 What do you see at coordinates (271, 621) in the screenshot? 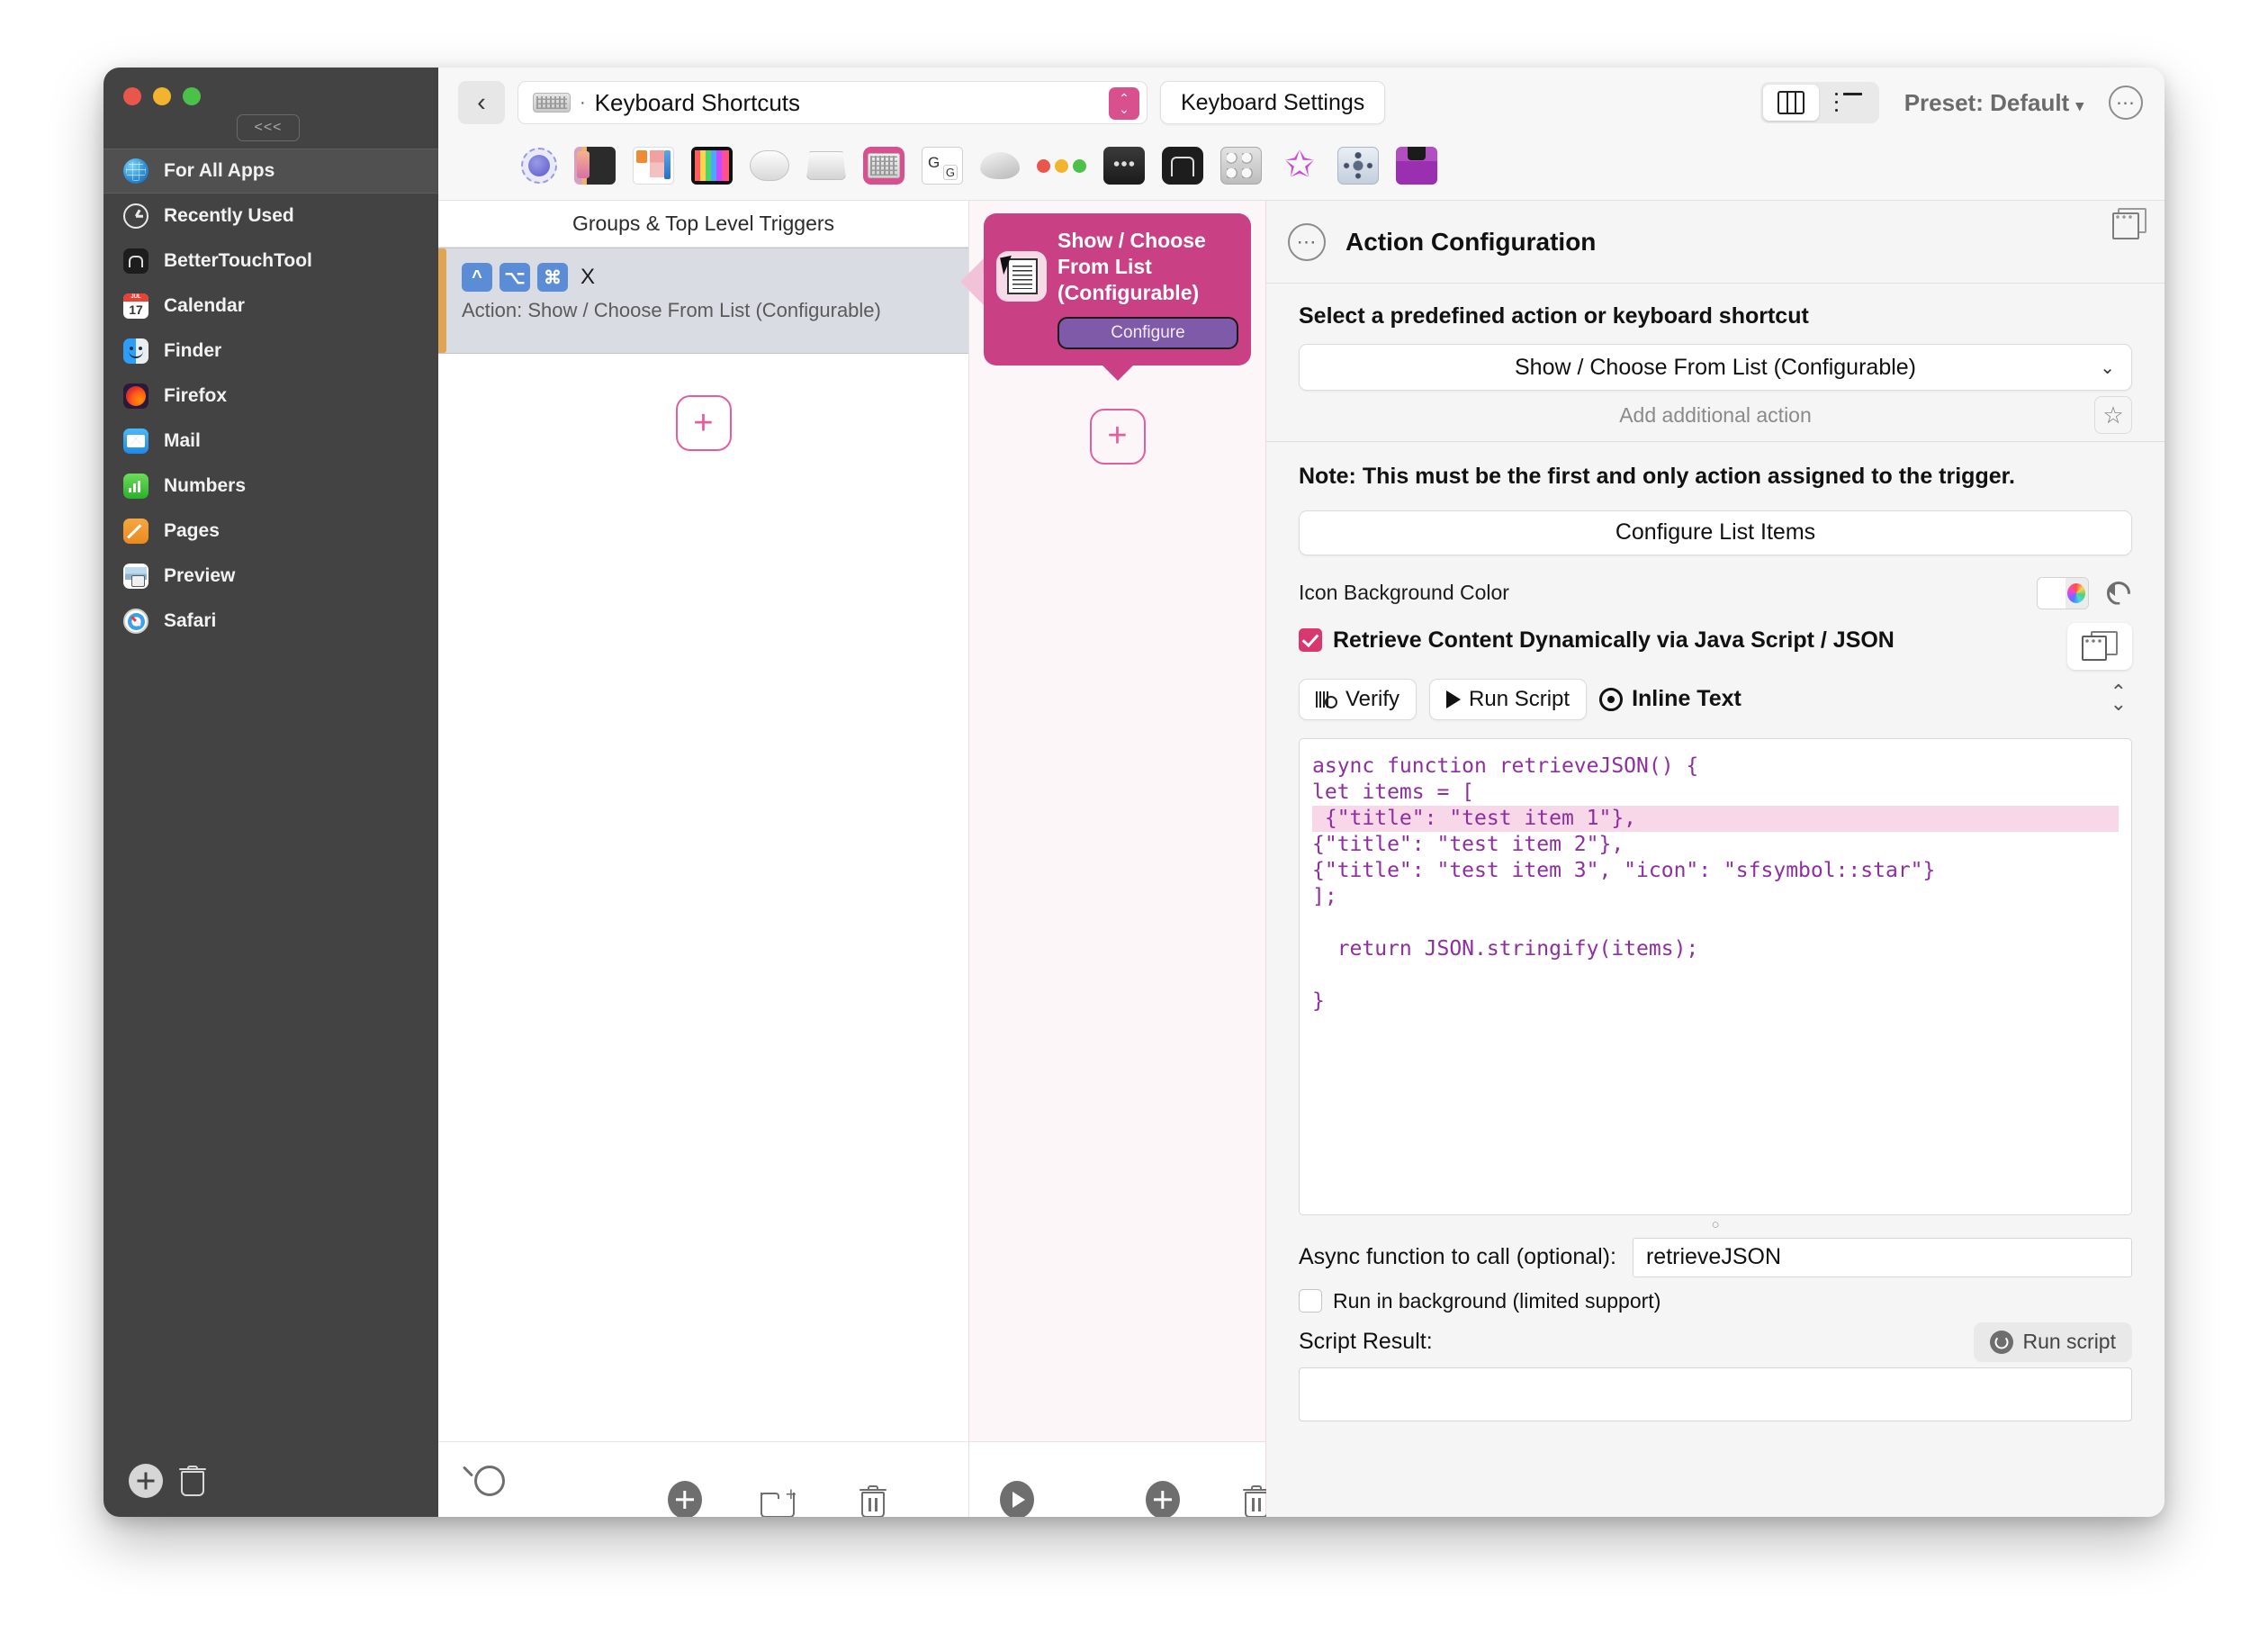
I see `sidebar-item-safari: Safari` at bounding box center [271, 621].